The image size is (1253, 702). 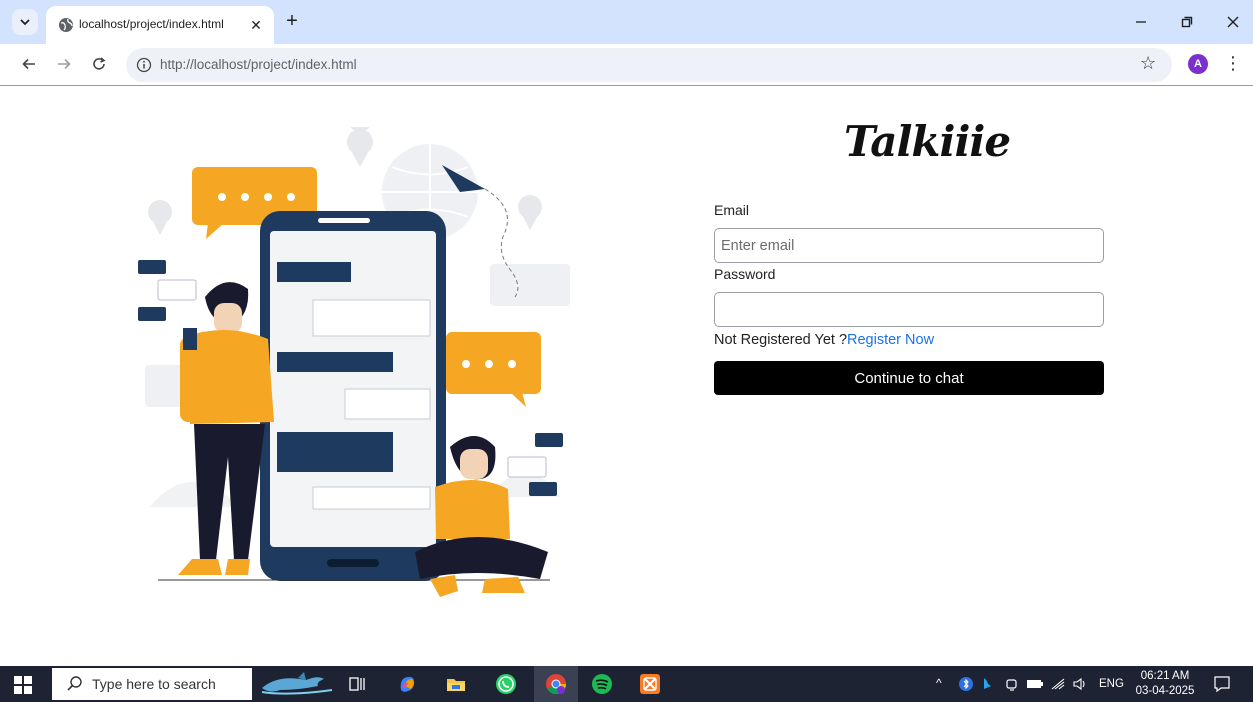 What do you see at coordinates (151, 24) in the screenshot?
I see `tab-title: localhost/project/index.html` at bounding box center [151, 24].